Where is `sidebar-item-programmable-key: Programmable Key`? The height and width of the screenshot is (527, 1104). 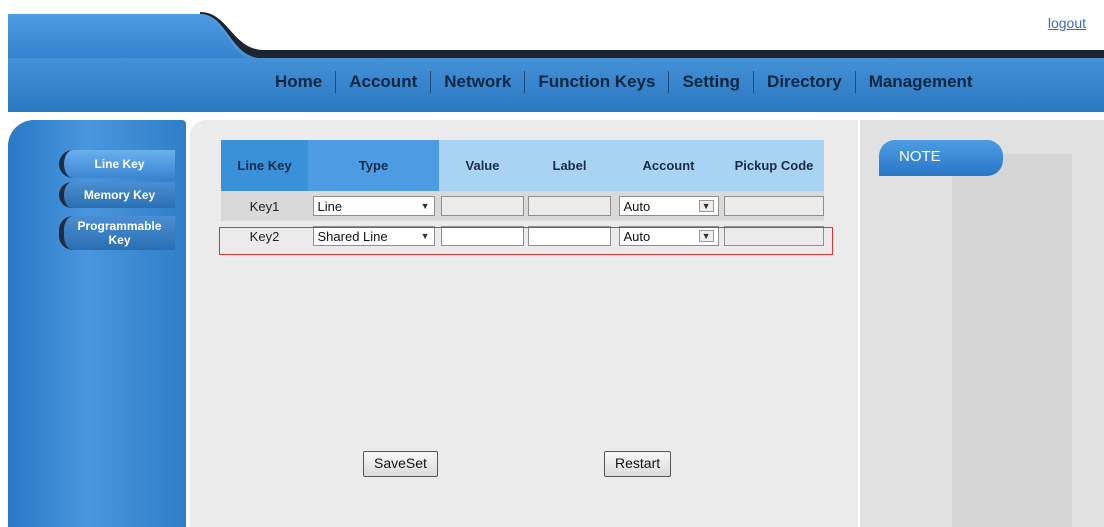
sidebar-item-programmable-key: Programmable Key is located at coordinates (117, 233).